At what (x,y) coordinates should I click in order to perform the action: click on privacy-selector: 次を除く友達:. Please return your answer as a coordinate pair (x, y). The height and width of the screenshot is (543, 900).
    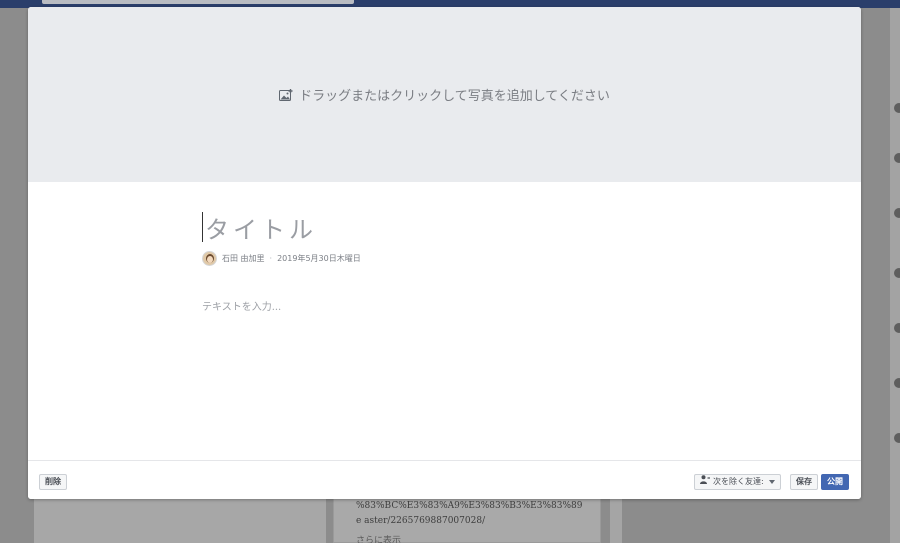
    Looking at the image, I should click on (737, 482).